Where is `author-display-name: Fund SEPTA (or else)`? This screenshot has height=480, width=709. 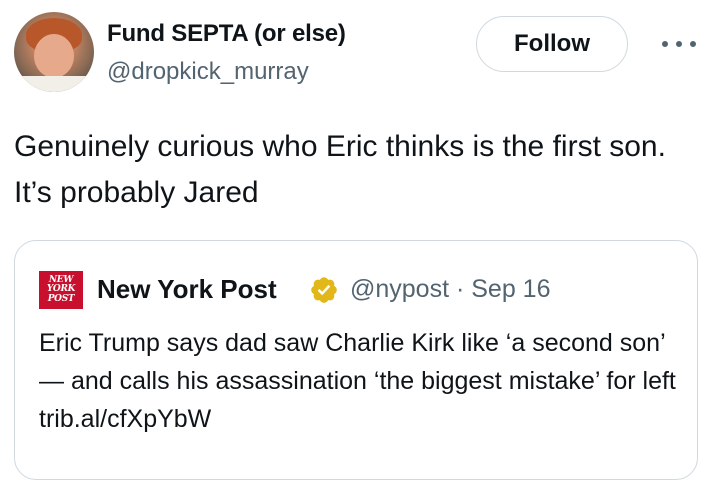 author-display-name: Fund SEPTA (or else) is located at coordinates (226, 34).